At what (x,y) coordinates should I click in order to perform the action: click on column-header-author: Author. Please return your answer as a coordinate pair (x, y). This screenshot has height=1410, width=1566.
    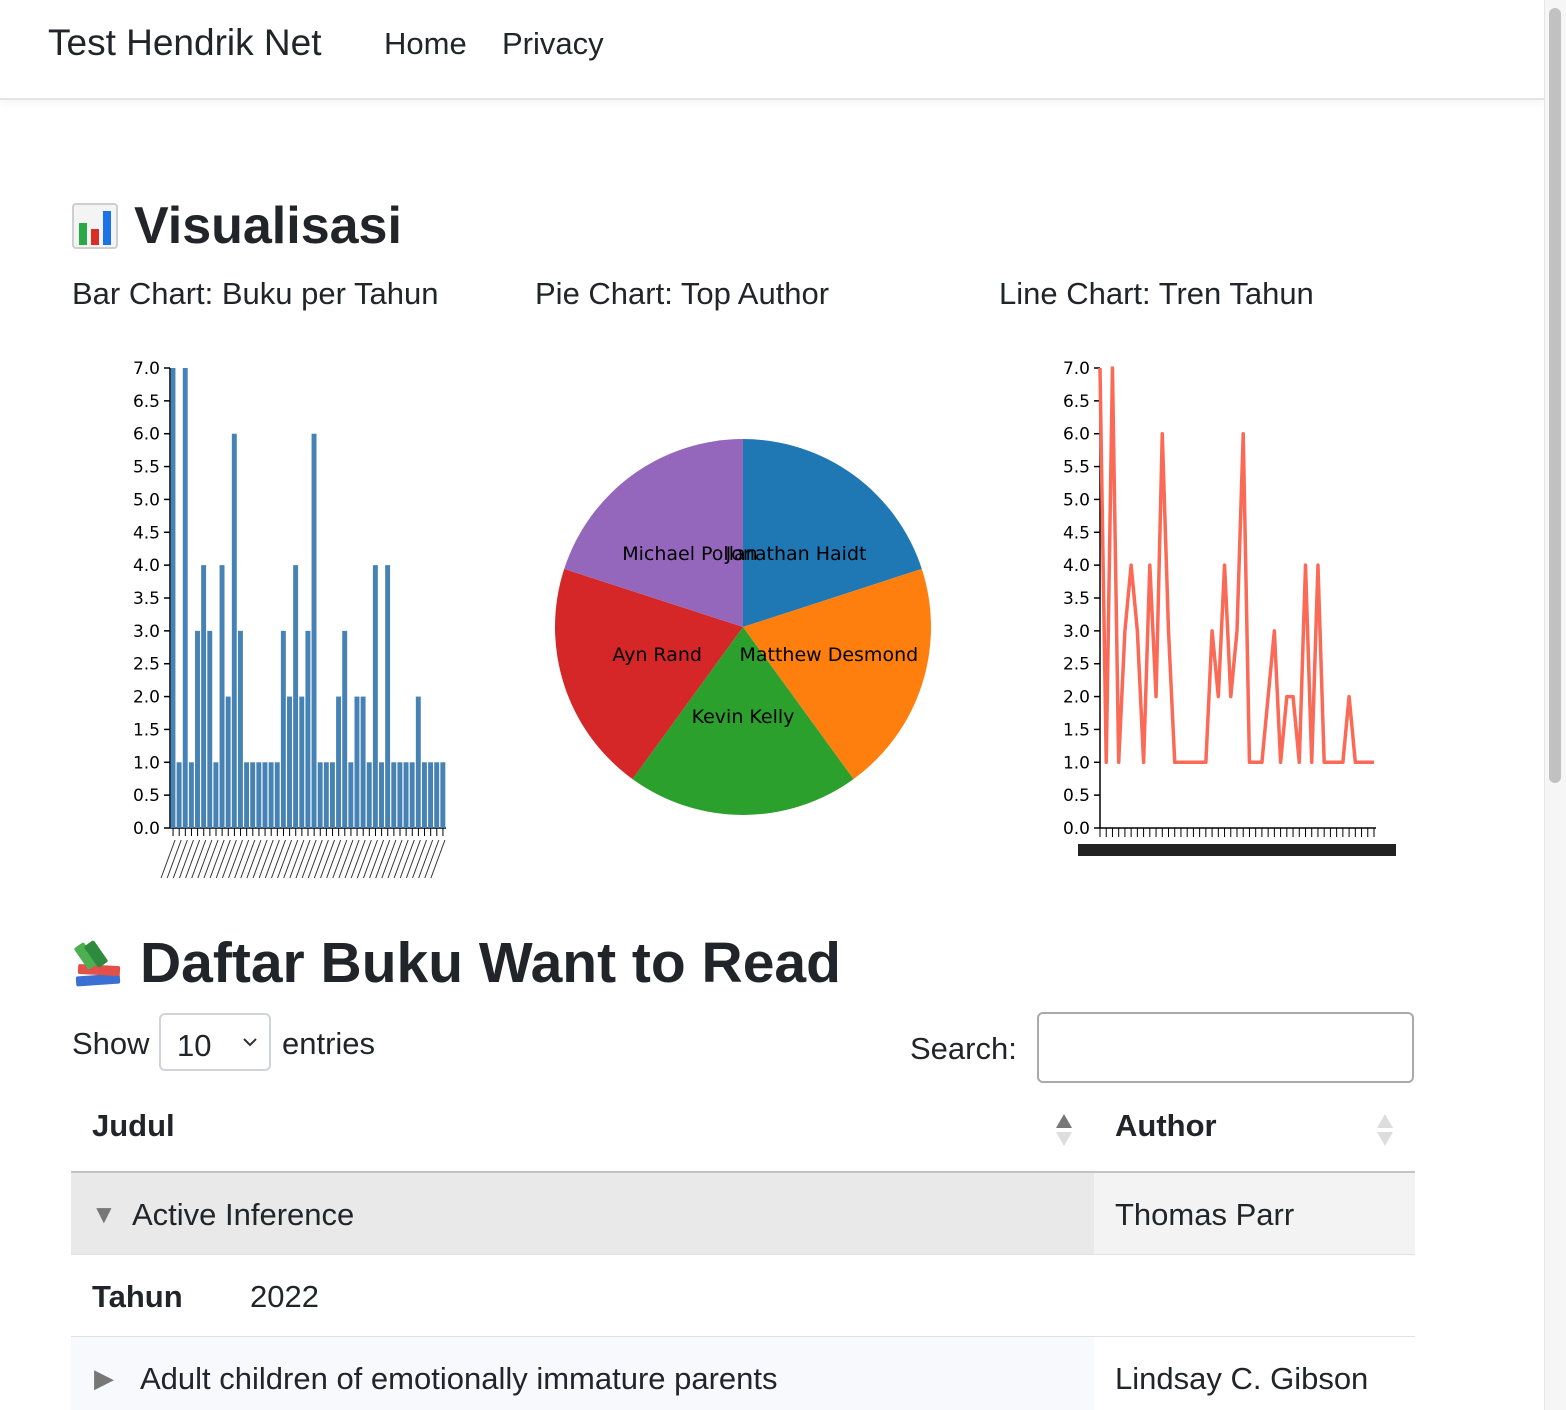
    Looking at the image, I should click on (1166, 1126).